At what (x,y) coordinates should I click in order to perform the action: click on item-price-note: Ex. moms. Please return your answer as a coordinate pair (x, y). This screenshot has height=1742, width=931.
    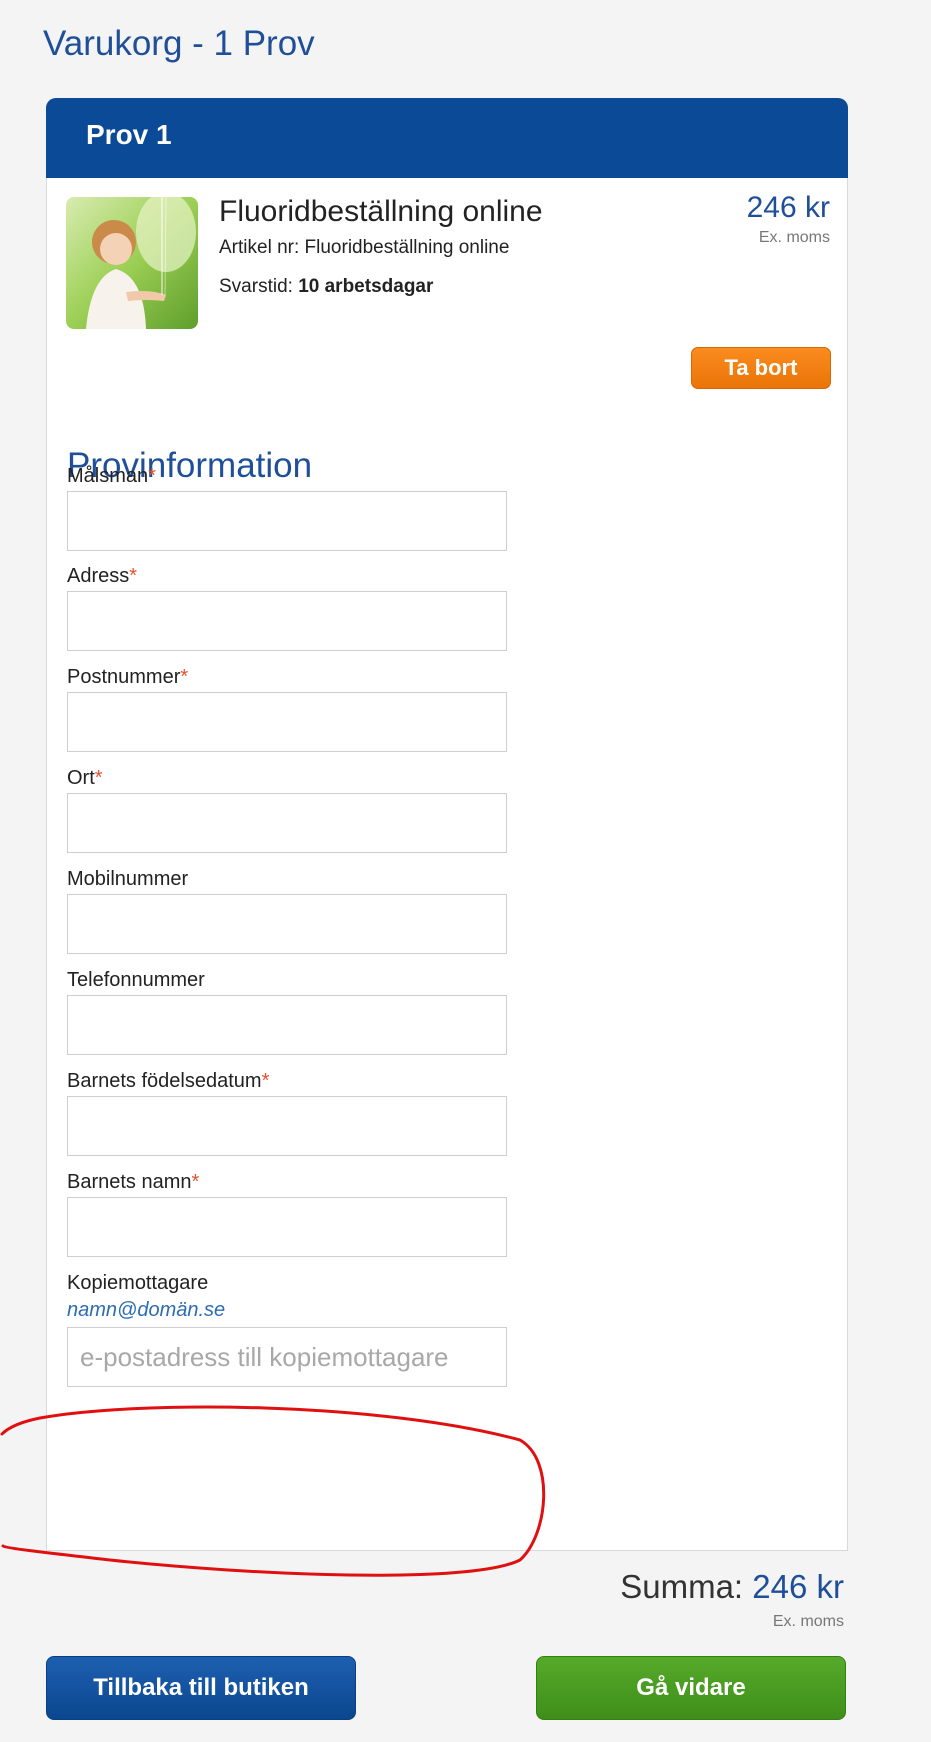
    Looking at the image, I should click on (794, 237).